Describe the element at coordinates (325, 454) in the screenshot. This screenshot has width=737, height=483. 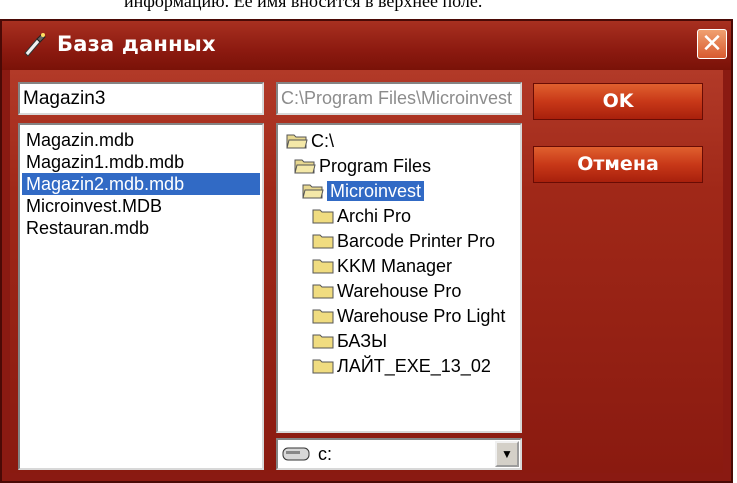
I see `drive-label: c:` at that location.